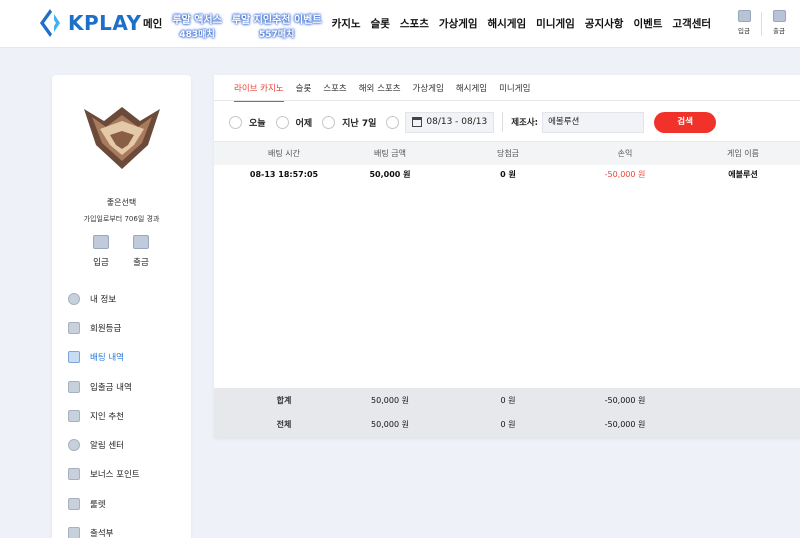 The width and height of the screenshot is (800, 538). Describe the element at coordinates (761, 24) in the screenshot. I see `header-divider` at that location.